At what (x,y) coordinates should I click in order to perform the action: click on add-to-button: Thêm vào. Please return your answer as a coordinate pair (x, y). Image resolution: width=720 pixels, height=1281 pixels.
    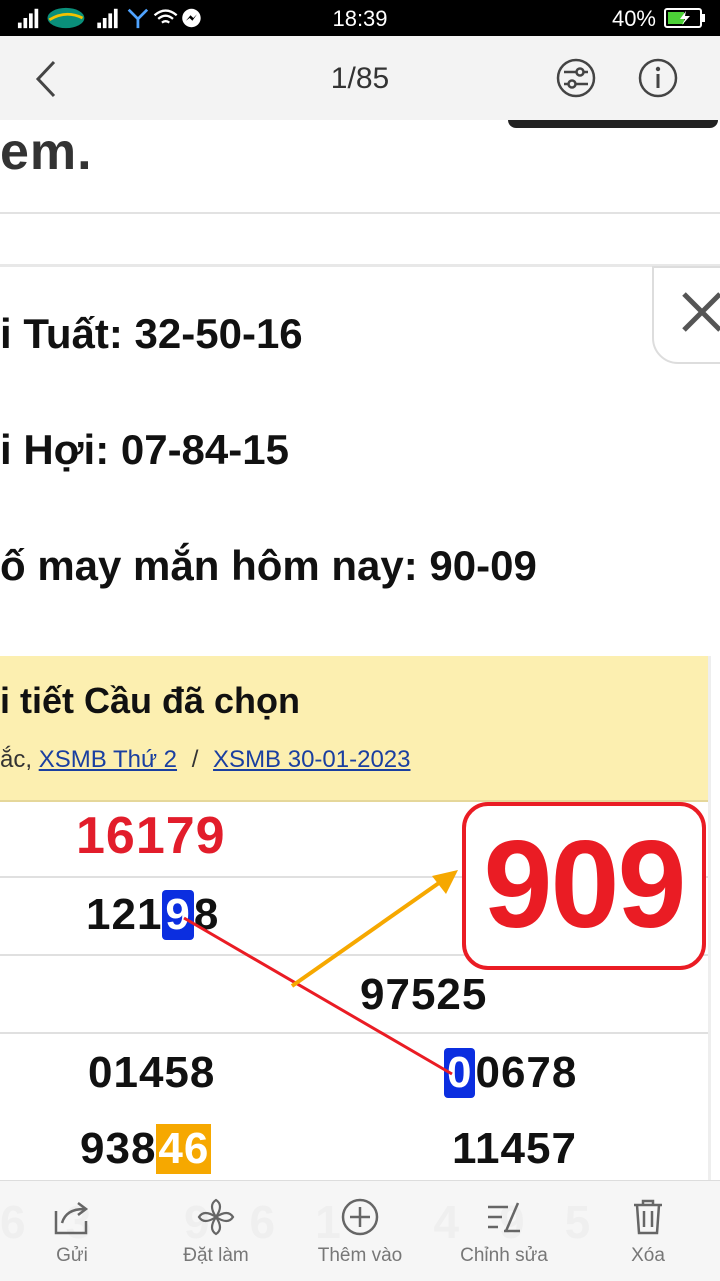
    Looking at the image, I should click on (360, 1231).